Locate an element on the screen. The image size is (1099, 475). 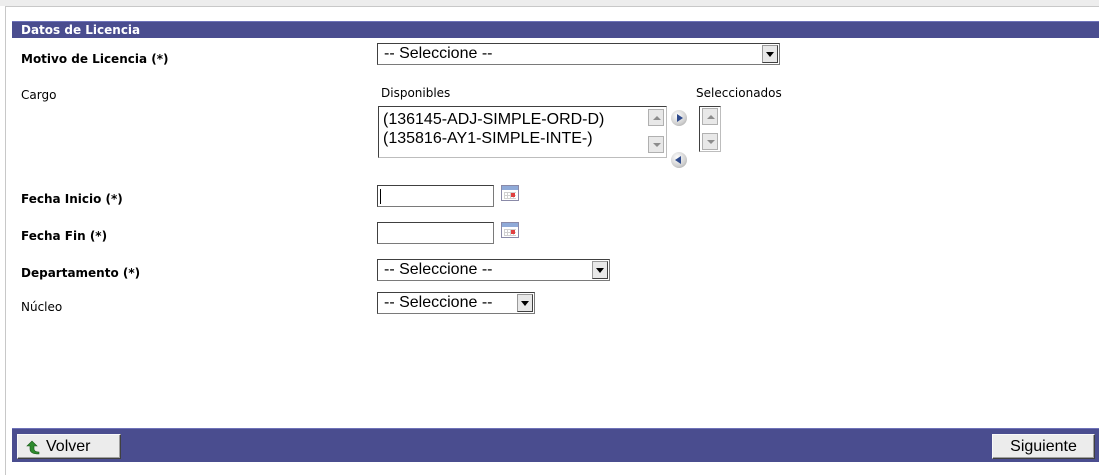
back-button-label: Volver is located at coordinates (68, 446).